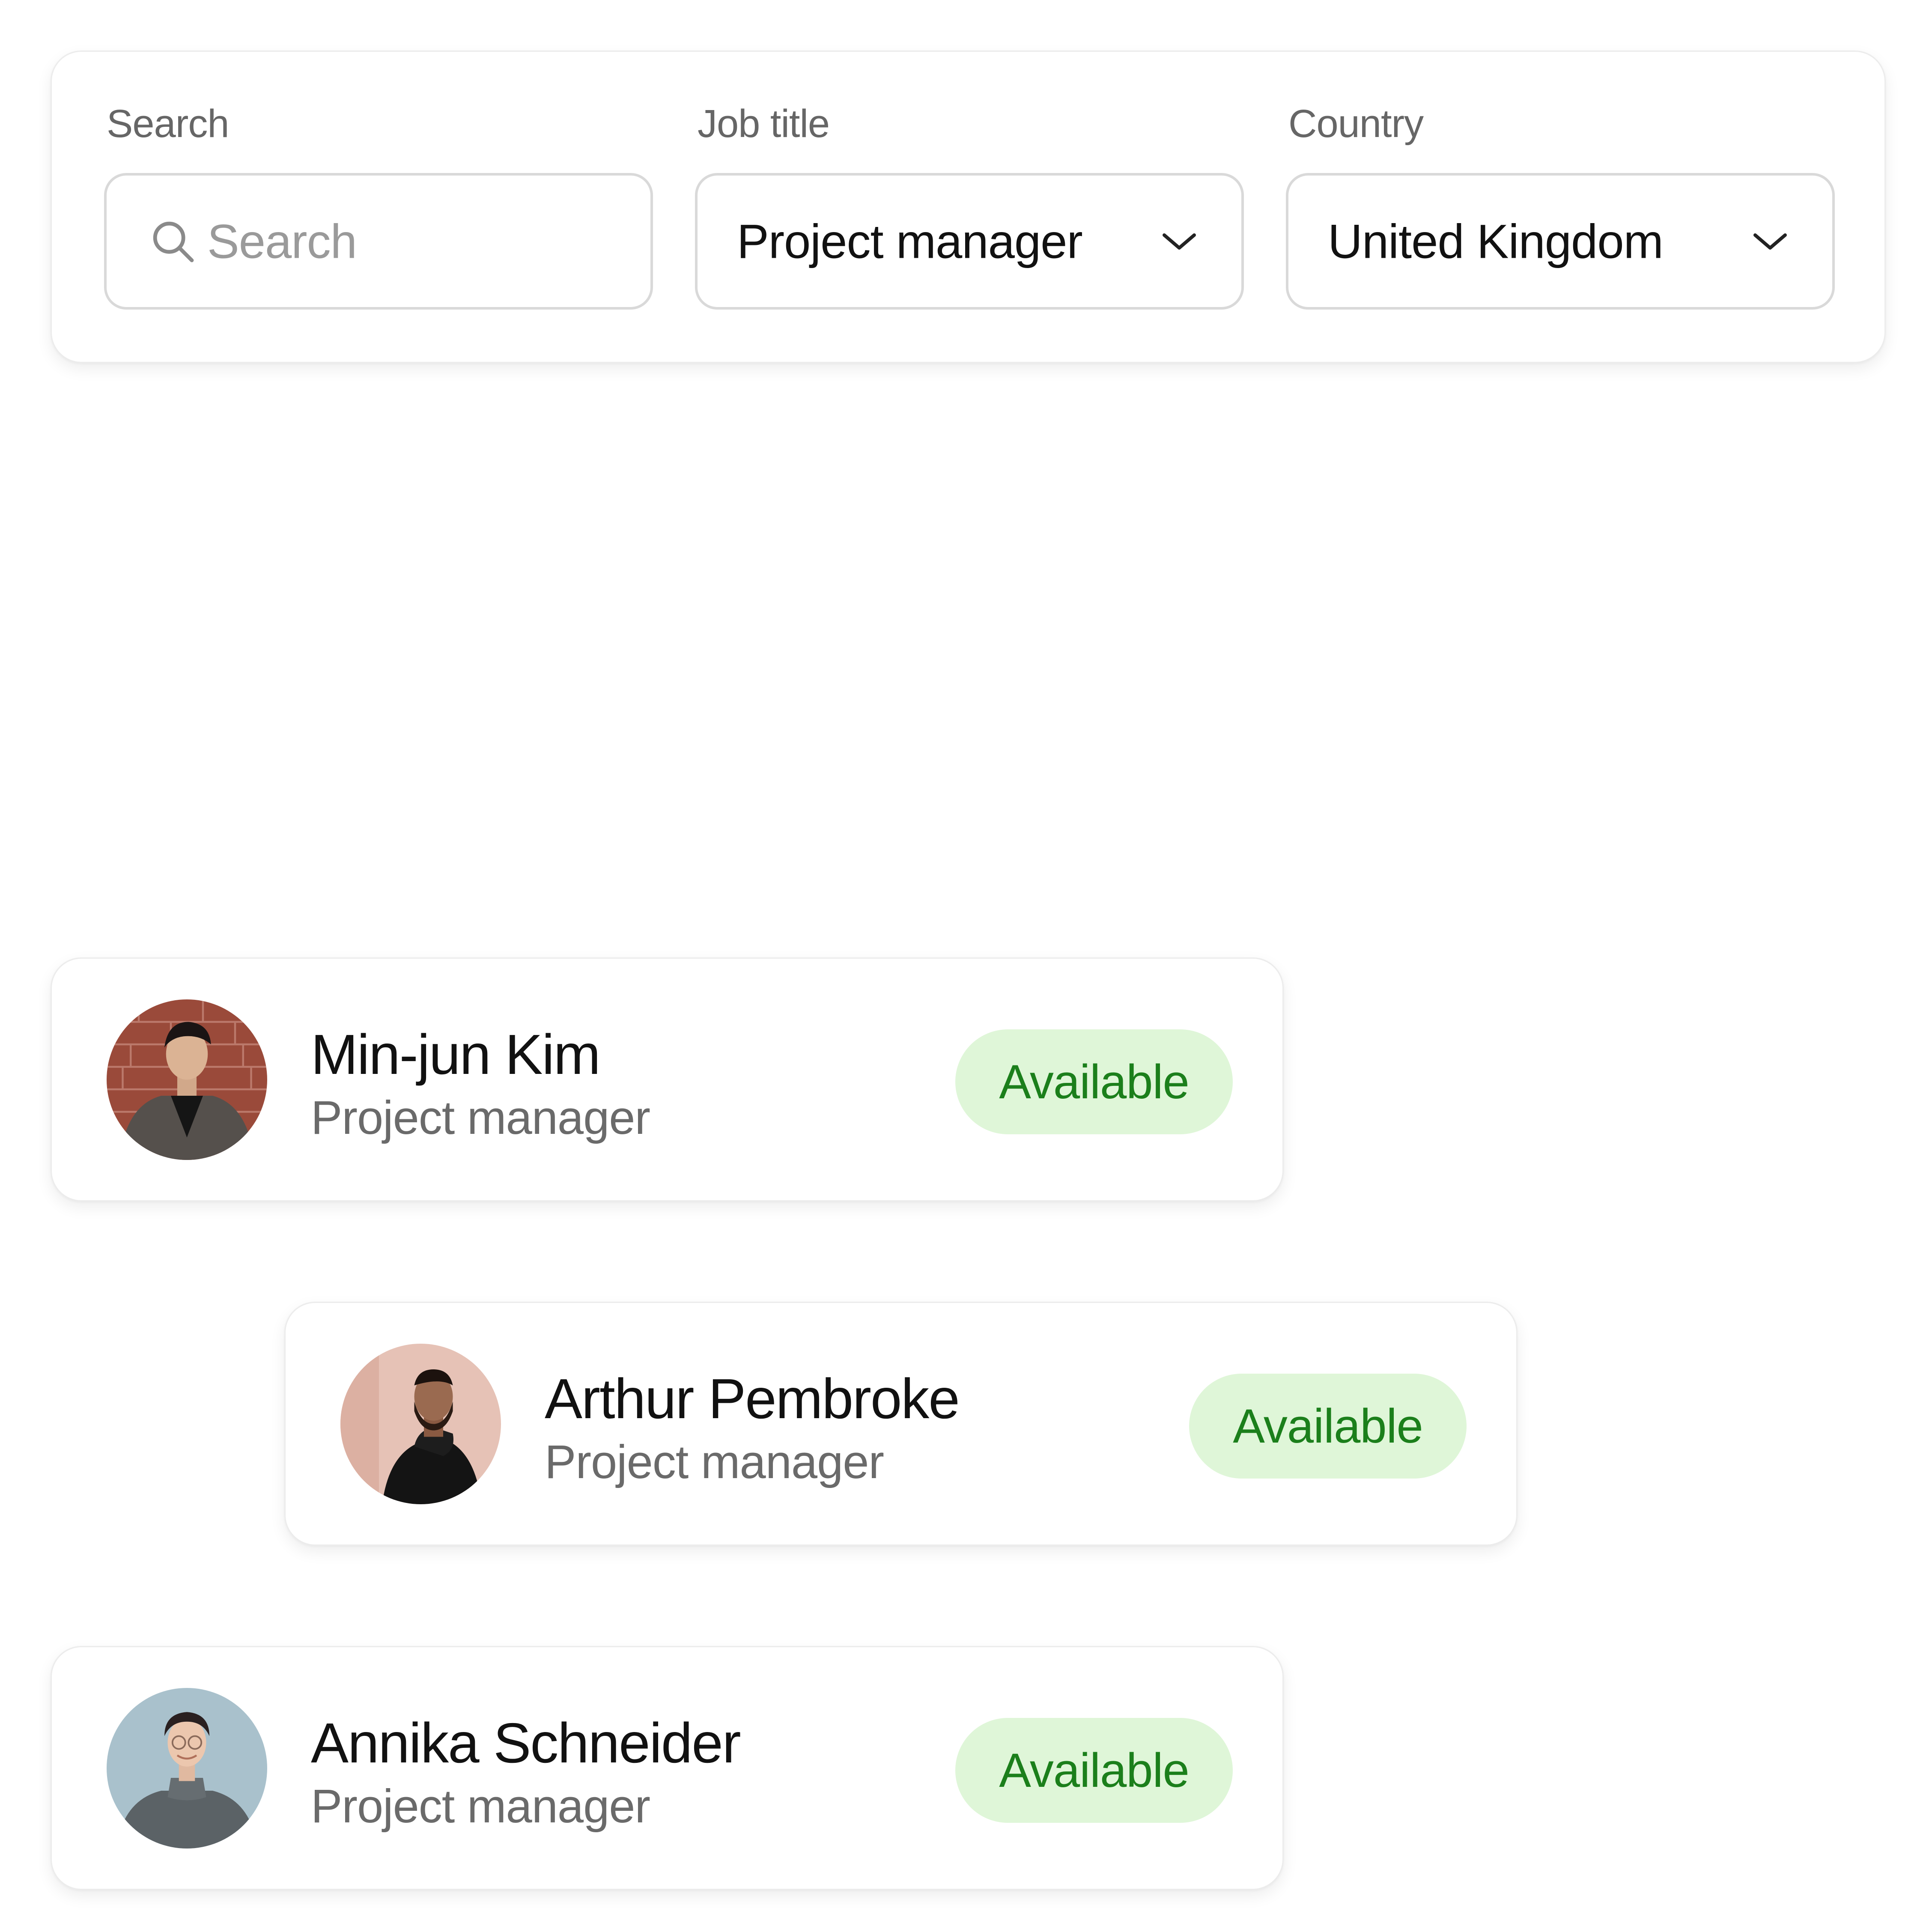 This screenshot has height=1932, width=1932. Describe the element at coordinates (173, 241) in the screenshot. I see `search-icon` at that location.